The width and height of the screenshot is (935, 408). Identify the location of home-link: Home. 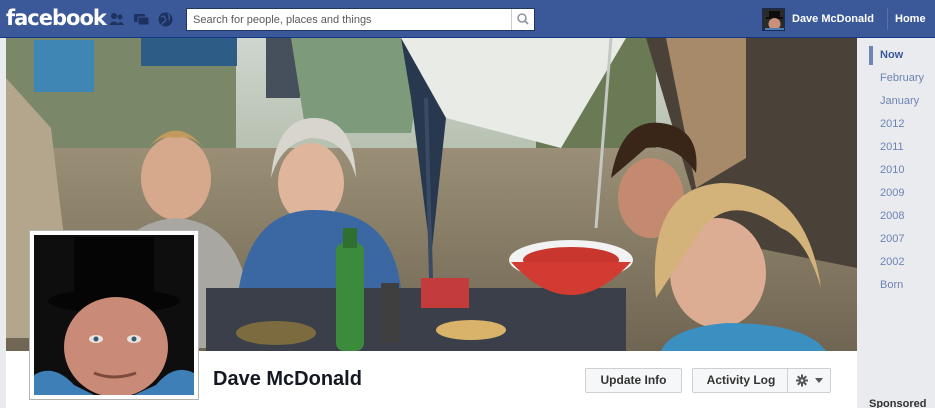
(910, 19).